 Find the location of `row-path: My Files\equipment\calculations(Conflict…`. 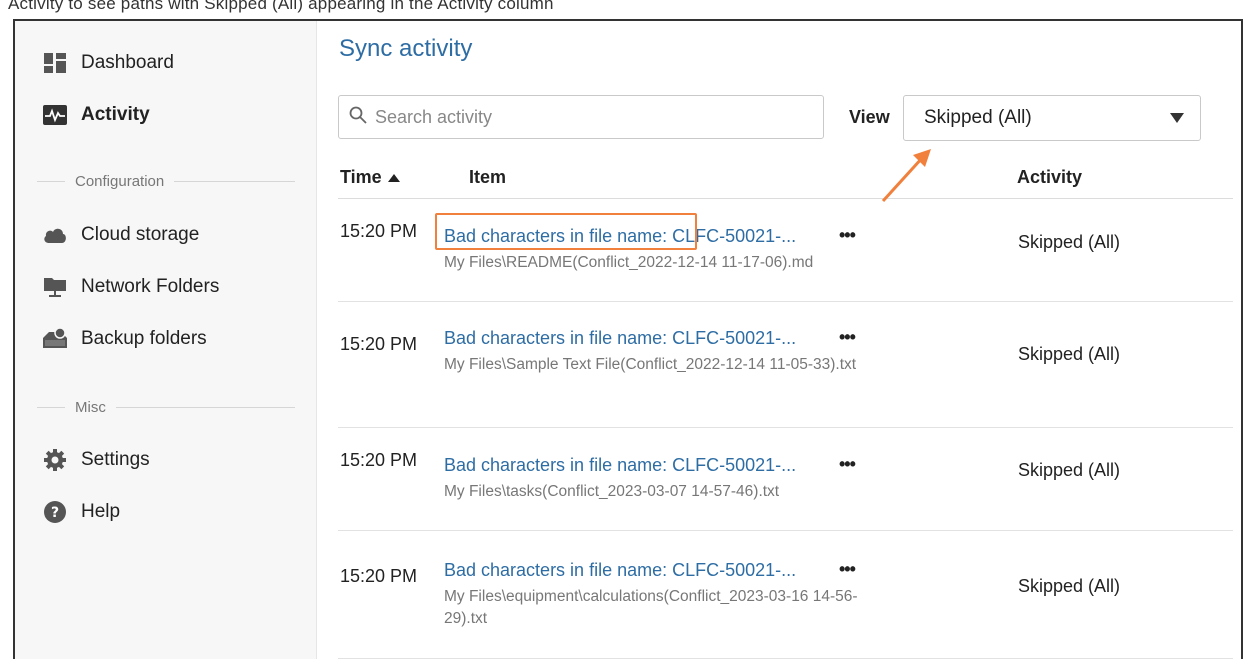

row-path: My Files\equipment\calculations(Conflict… is located at coordinates (651, 607).